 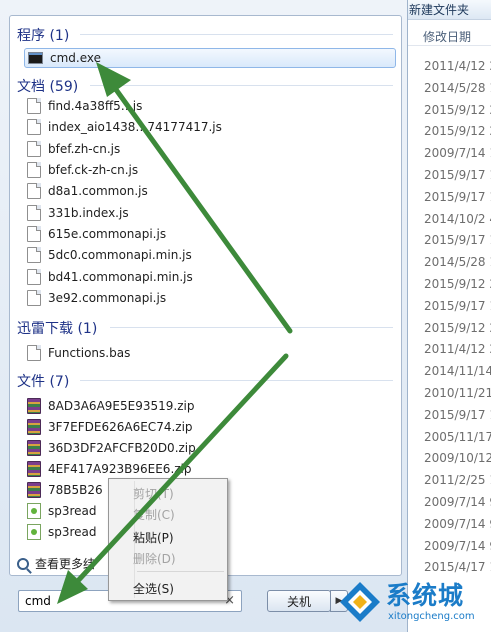 What do you see at coordinates (207, 298) in the screenshot?
I see `result-item-document: 3e92.commonapi.js` at bounding box center [207, 298].